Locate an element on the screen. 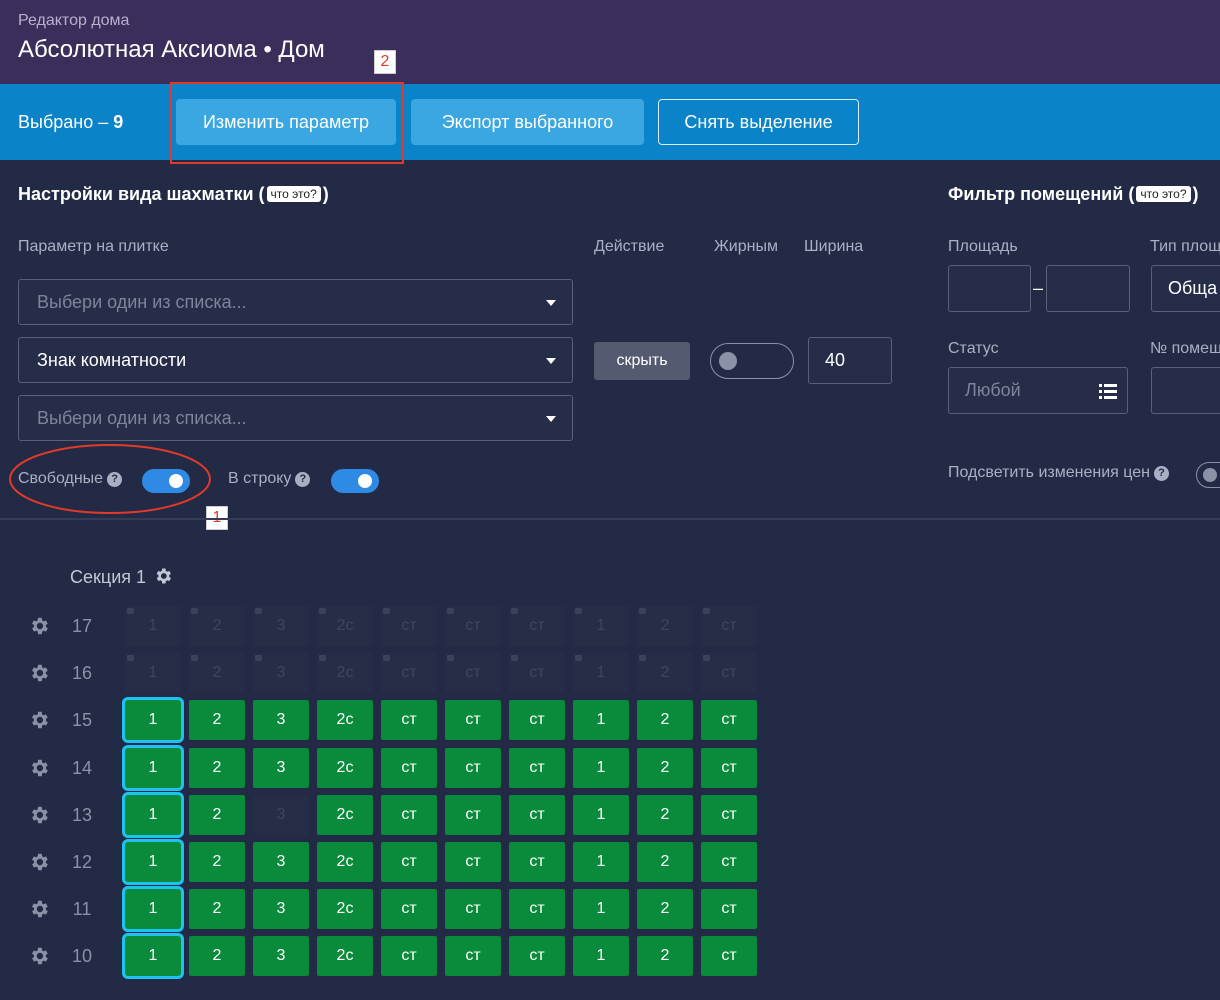 This screenshot has width=1220, height=1000. clear-selection-button: Снять выделение is located at coordinates (758, 122).